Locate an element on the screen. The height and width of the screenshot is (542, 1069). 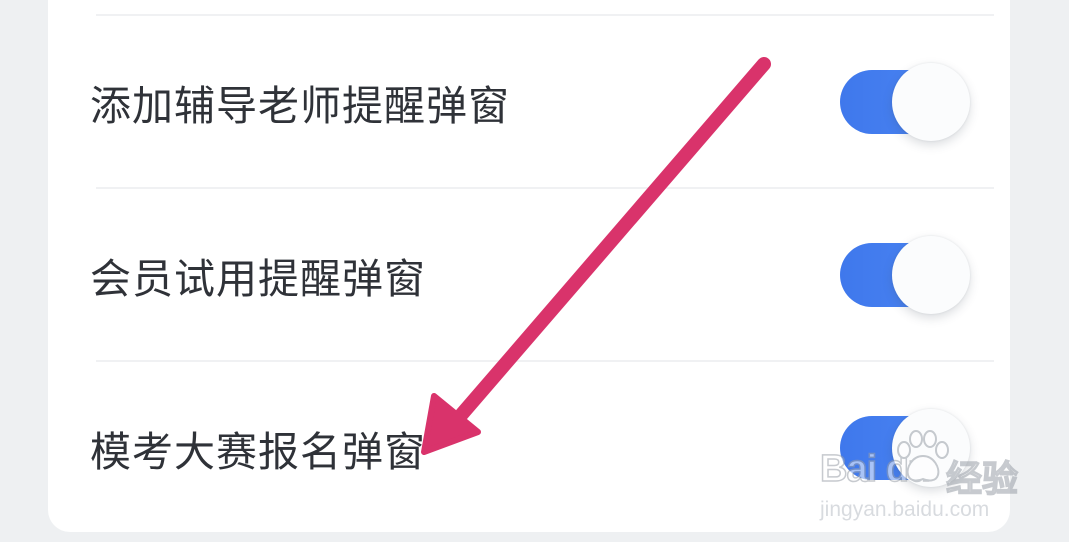
setting-label: 会员试用提醒弹窗 is located at coordinates (258, 279).